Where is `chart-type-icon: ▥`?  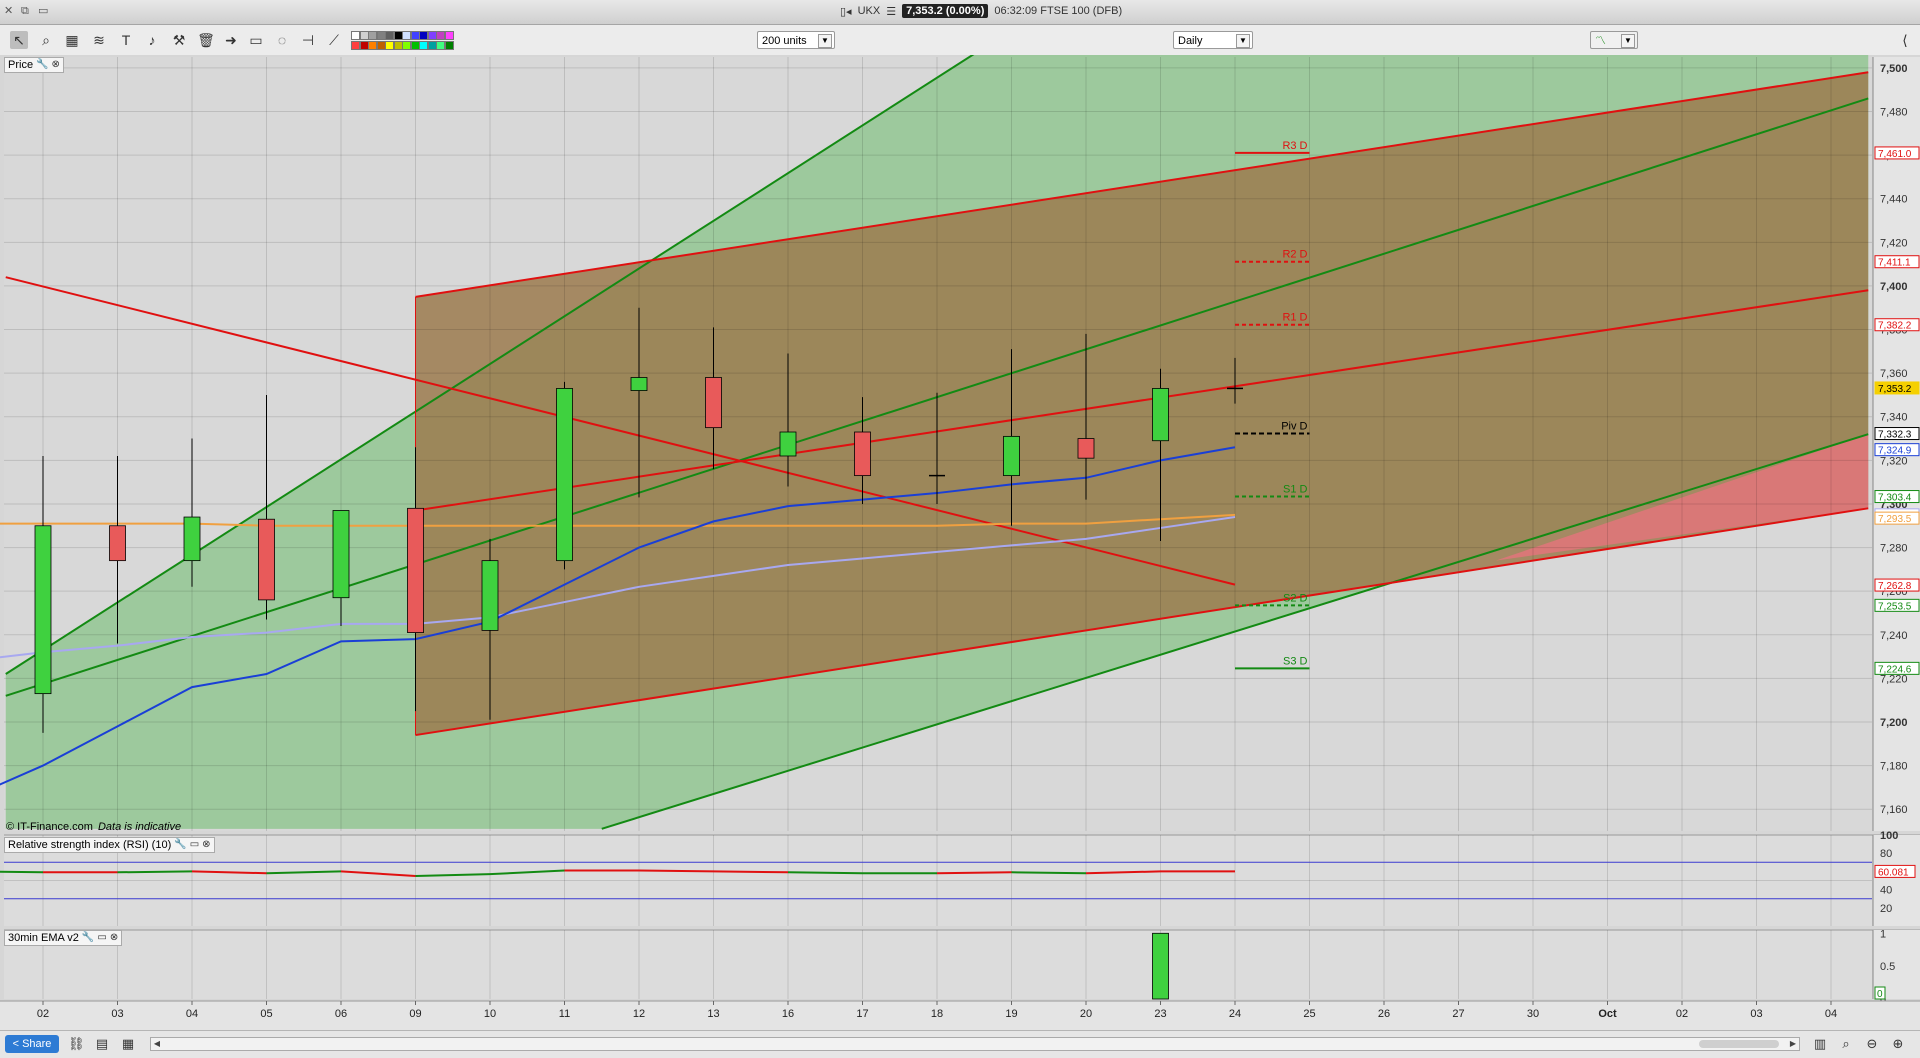
chart-type-icon: ▥ is located at coordinates (1820, 1044).